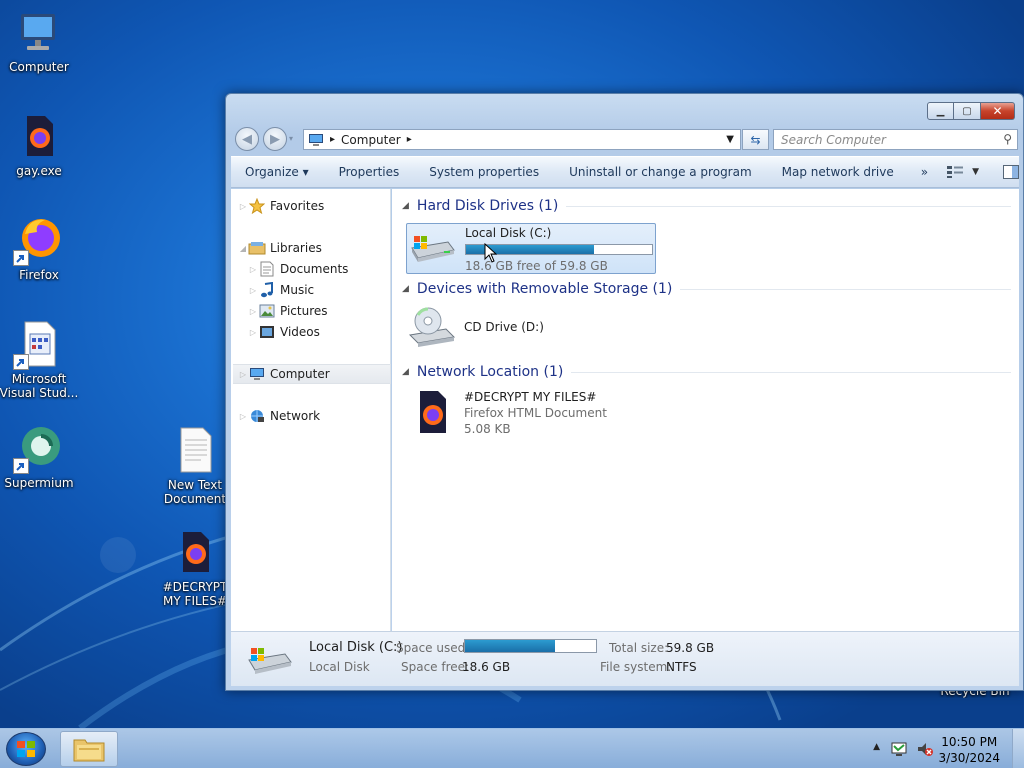  I want to click on group-divider, so click(845, 289).